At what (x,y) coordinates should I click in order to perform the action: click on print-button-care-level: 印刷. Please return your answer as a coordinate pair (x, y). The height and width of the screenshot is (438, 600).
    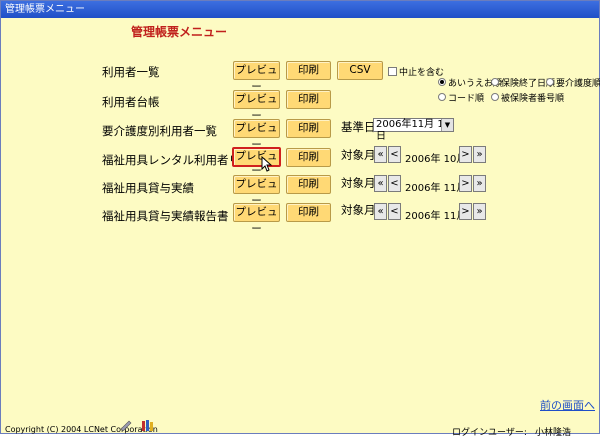
    Looking at the image, I should click on (308, 128).